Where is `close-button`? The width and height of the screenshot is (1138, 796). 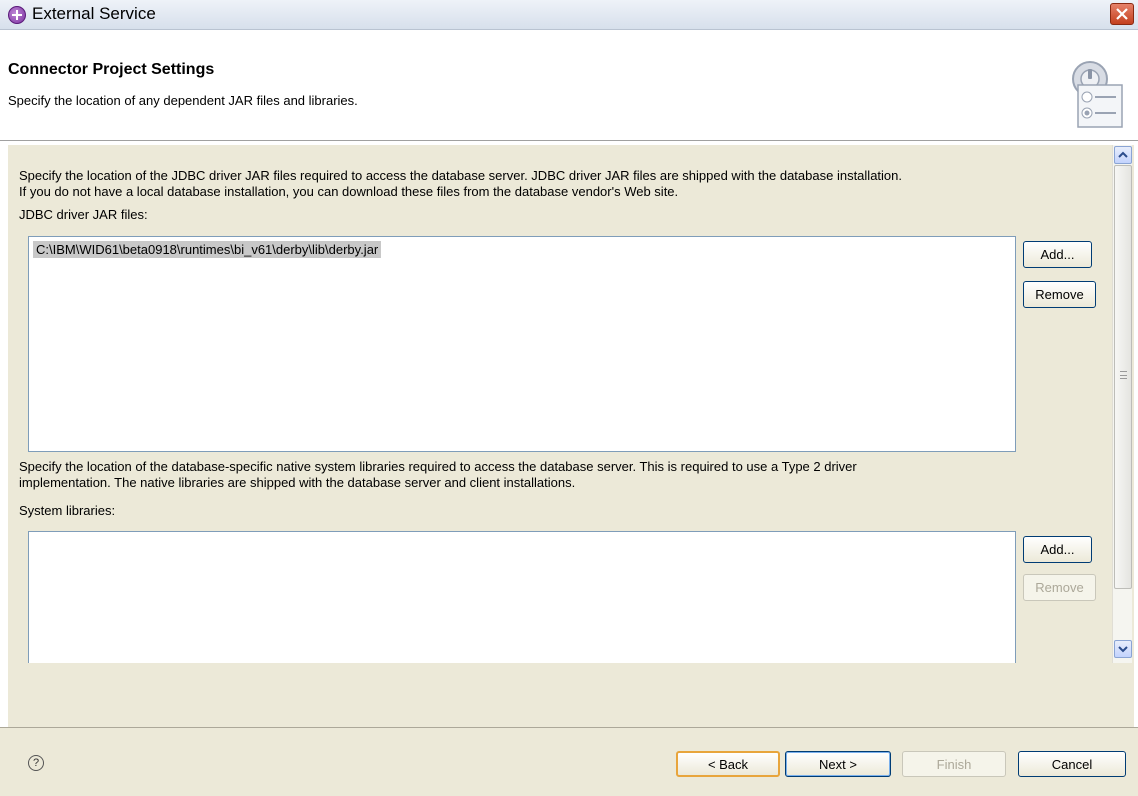
close-button is located at coordinates (1122, 14).